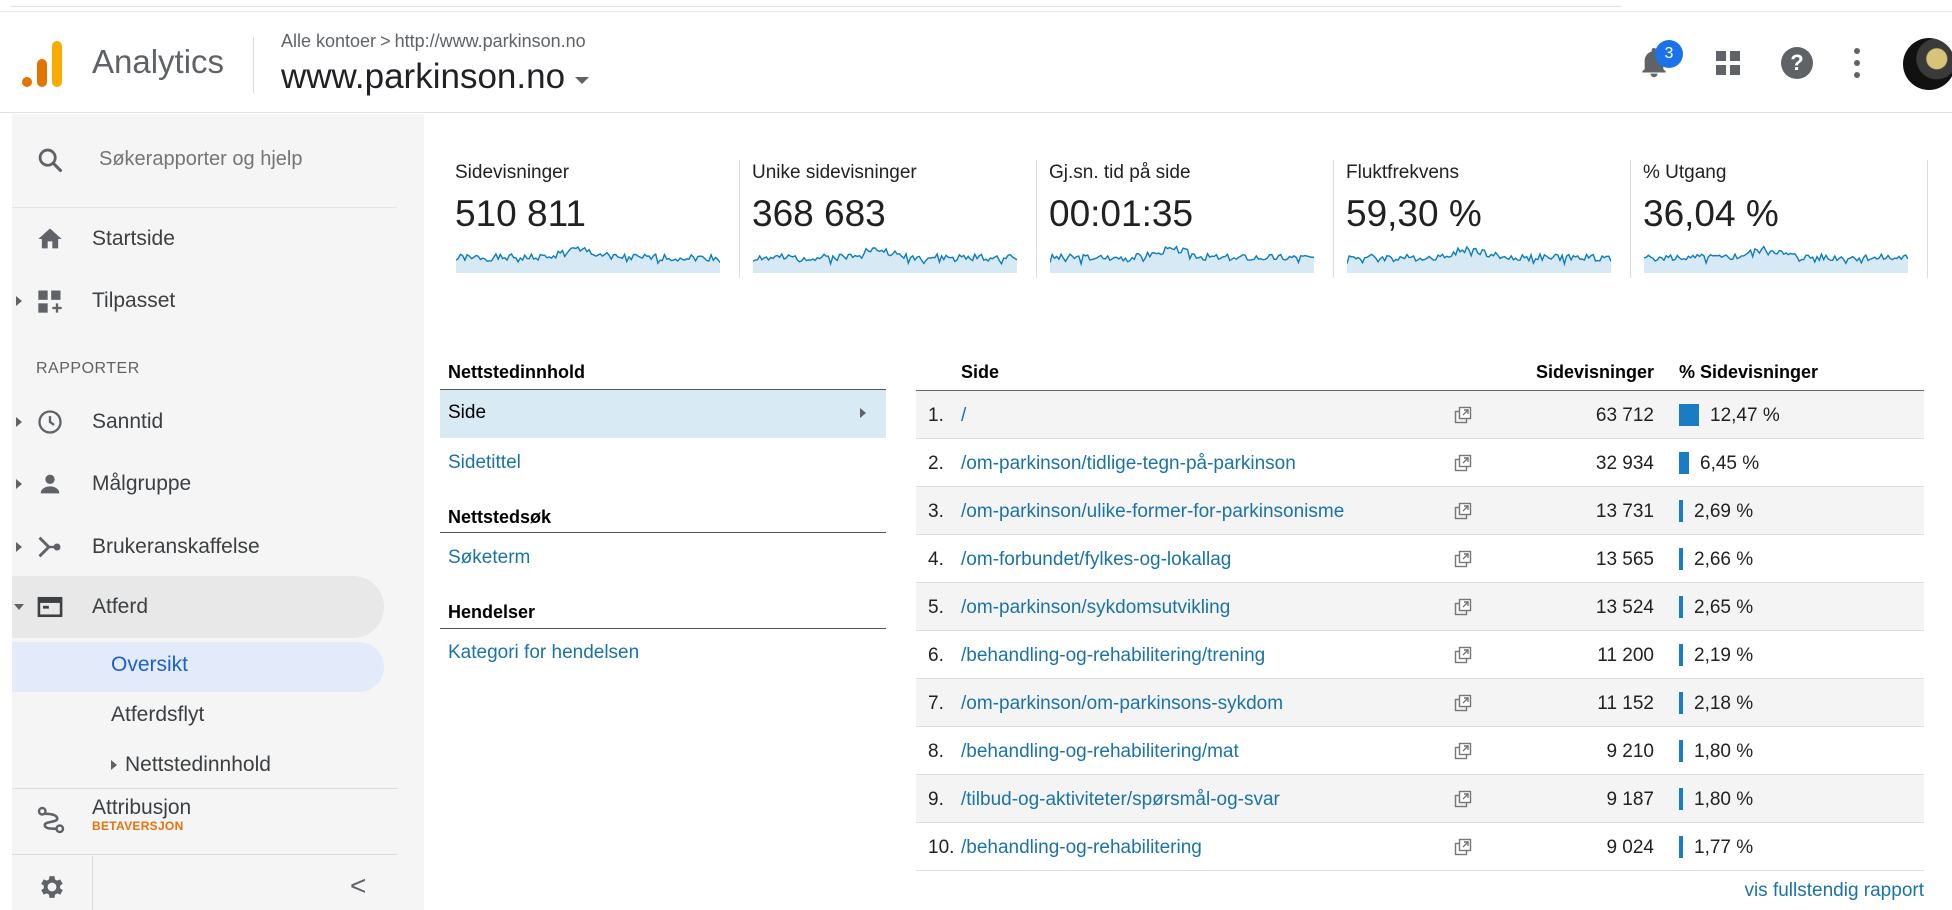 The height and width of the screenshot is (910, 1952). I want to click on row-rank: 7., so click(936, 703).